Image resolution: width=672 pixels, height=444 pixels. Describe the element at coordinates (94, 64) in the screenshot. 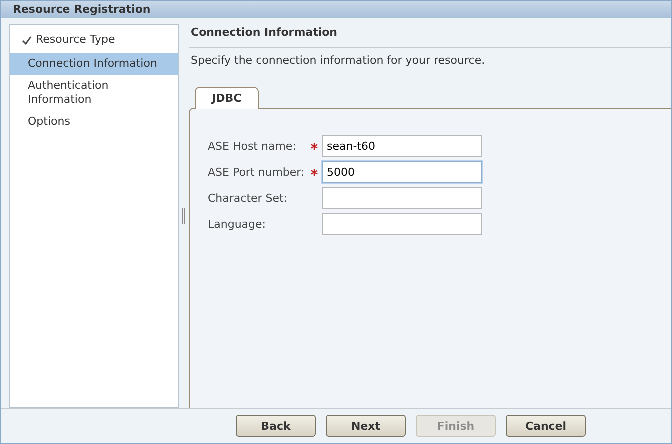

I see `step-item: Connection Information` at that location.